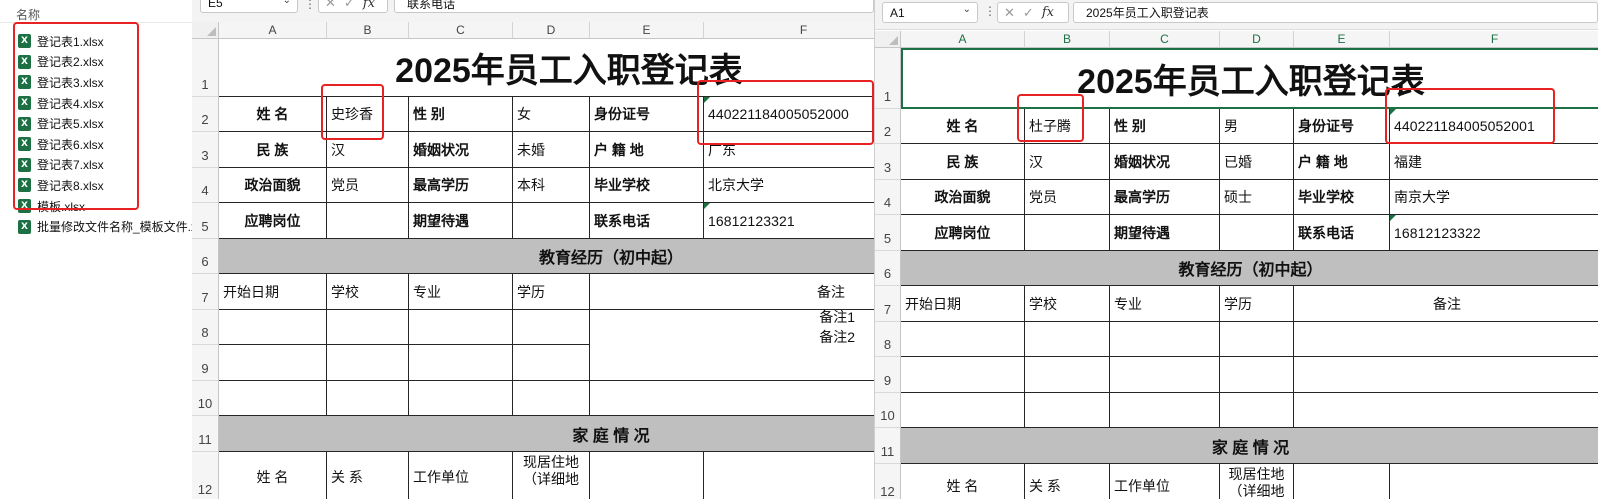 The width and height of the screenshot is (1598, 499). Describe the element at coordinates (115, 41) in the screenshot. I see `file-item: X 登记表1.xlsx` at that location.